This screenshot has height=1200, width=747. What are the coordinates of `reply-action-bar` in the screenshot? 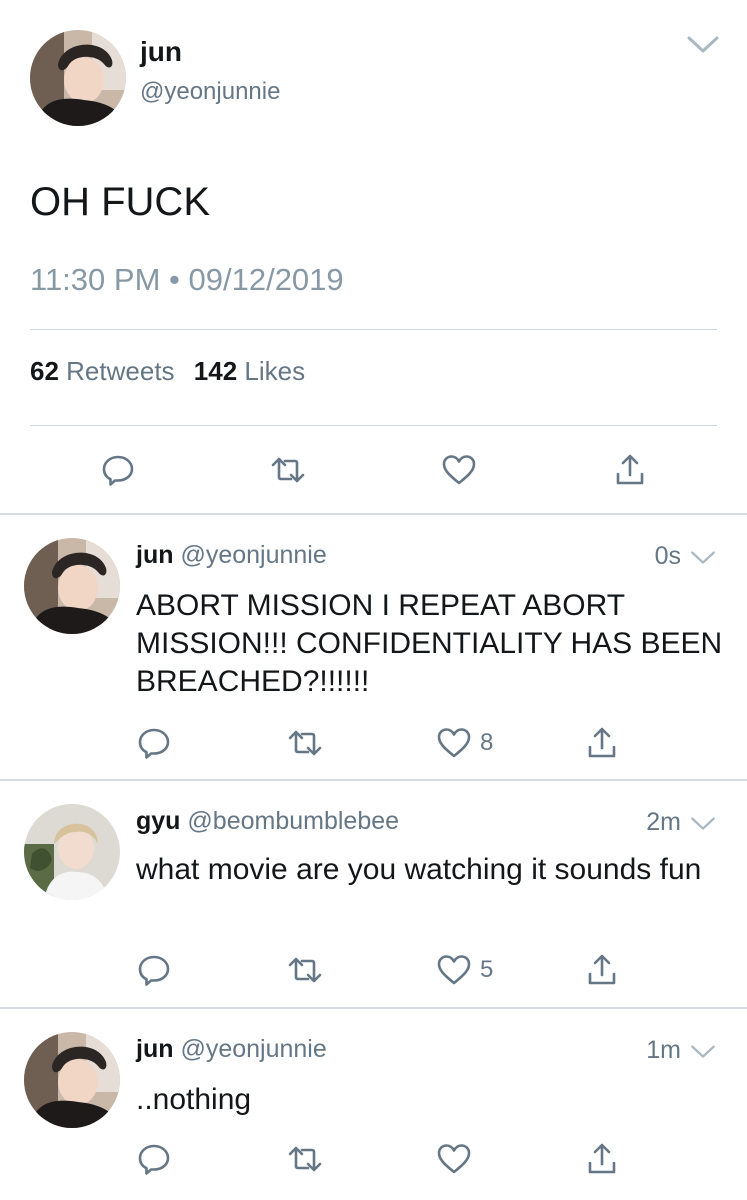 It's located at (373, 1159).